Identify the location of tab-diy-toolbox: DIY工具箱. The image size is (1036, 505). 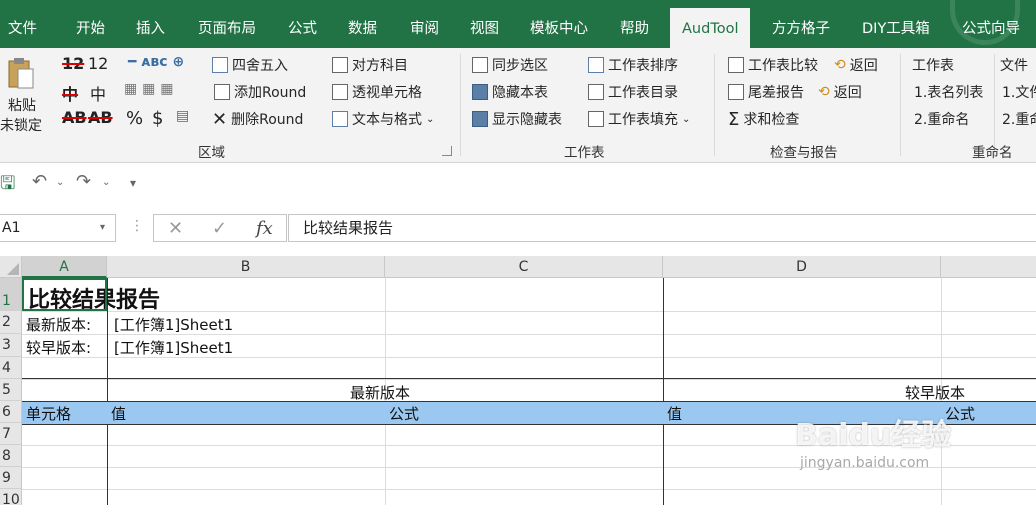
(896, 24).